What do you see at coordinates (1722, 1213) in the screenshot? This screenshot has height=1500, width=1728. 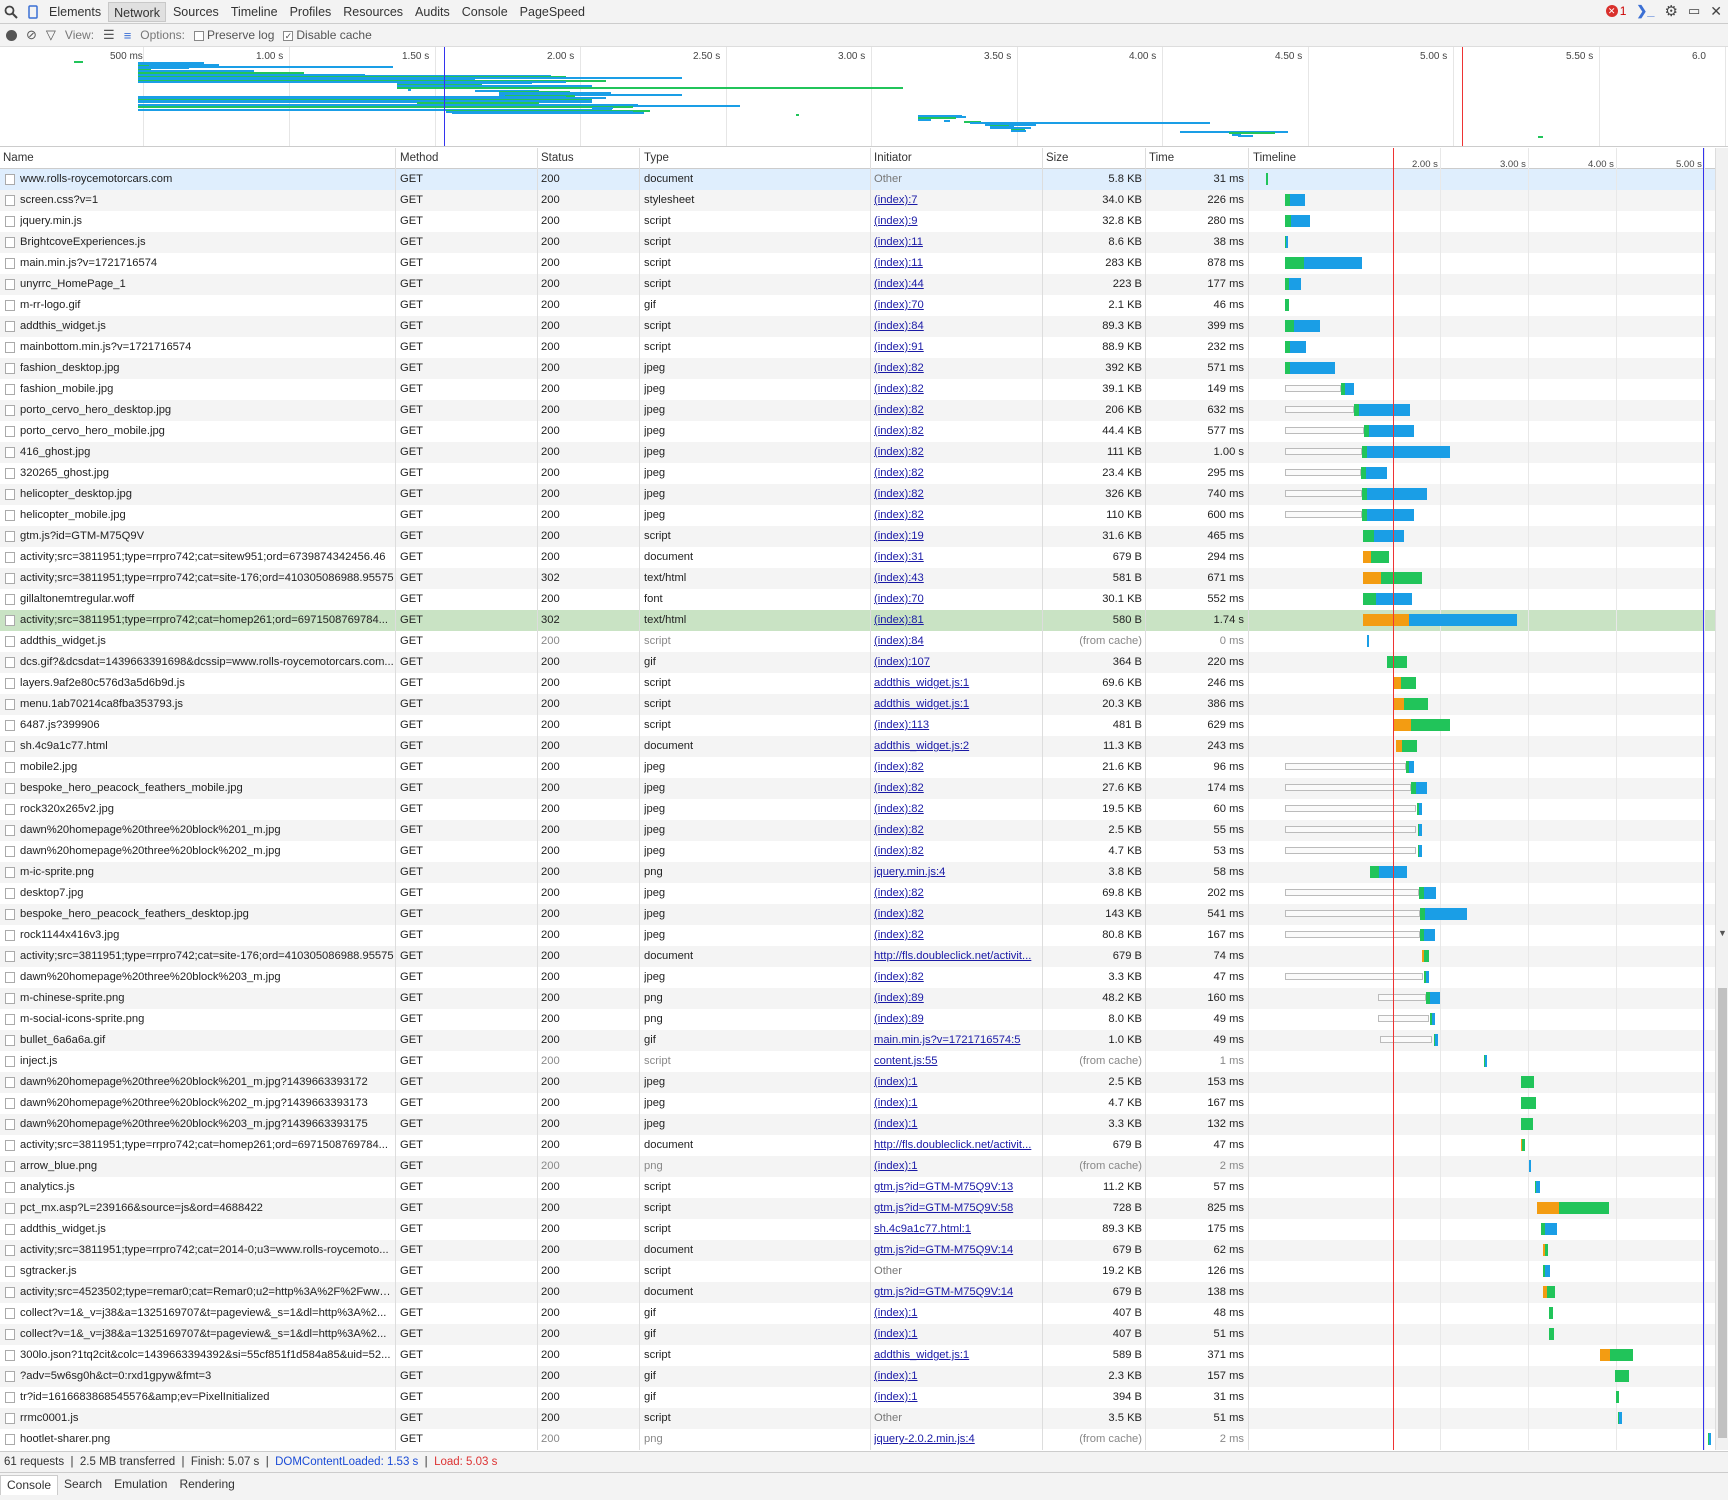 I see `scrollbar-thumb` at bounding box center [1722, 1213].